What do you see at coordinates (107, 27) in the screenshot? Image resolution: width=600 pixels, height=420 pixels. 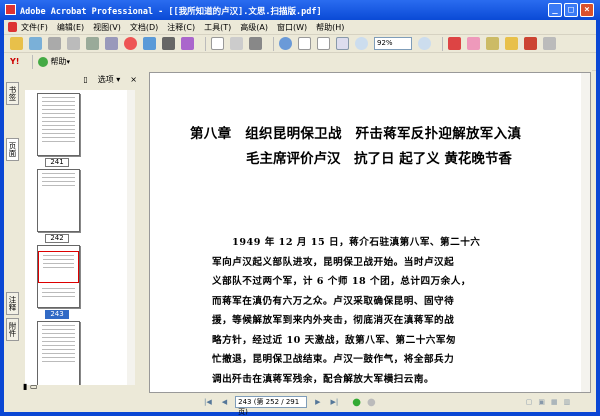 I see `menu-view: 视图(V)` at bounding box center [107, 27].